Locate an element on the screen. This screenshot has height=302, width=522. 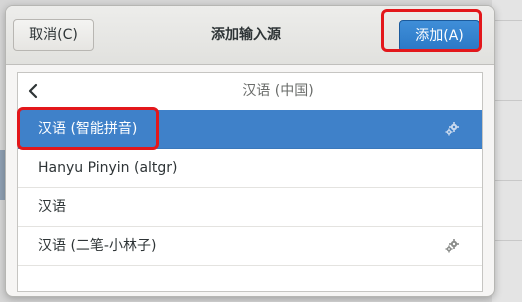
list-header: 汉语 (中国) is located at coordinates (250, 92).